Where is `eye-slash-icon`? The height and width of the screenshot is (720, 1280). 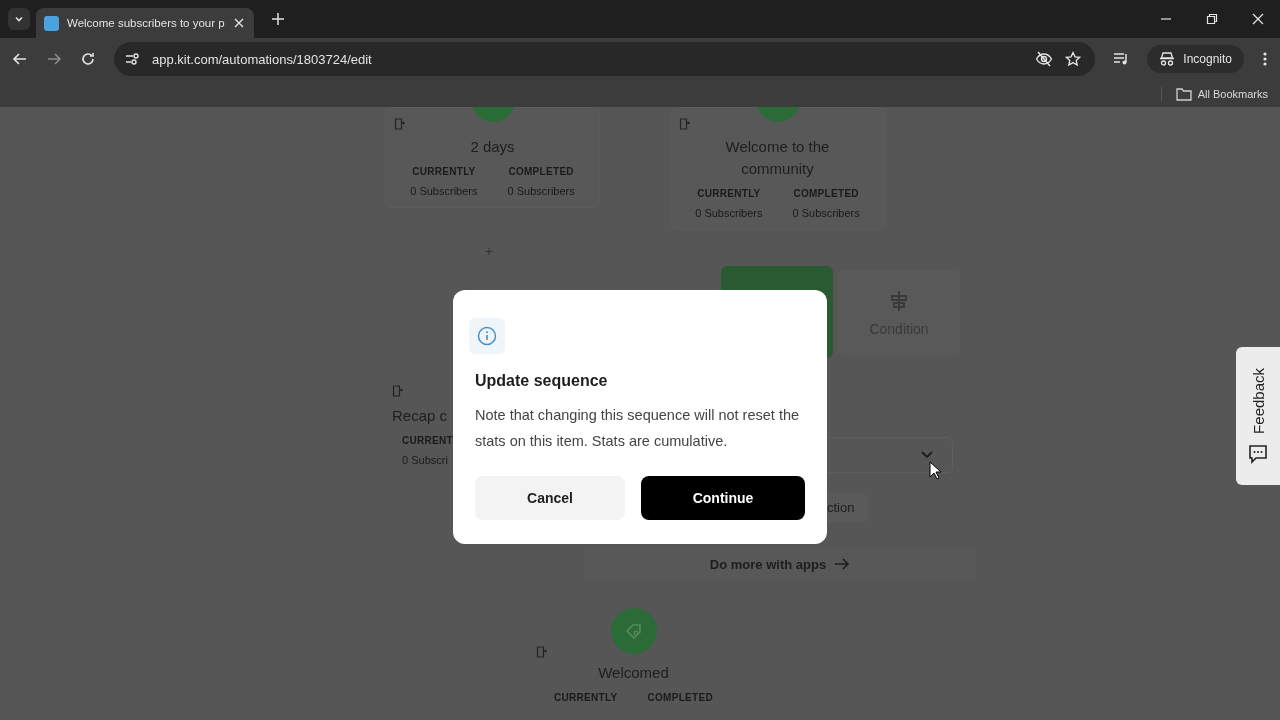 eye-slash-icon is located at coordinates (1044, 59).